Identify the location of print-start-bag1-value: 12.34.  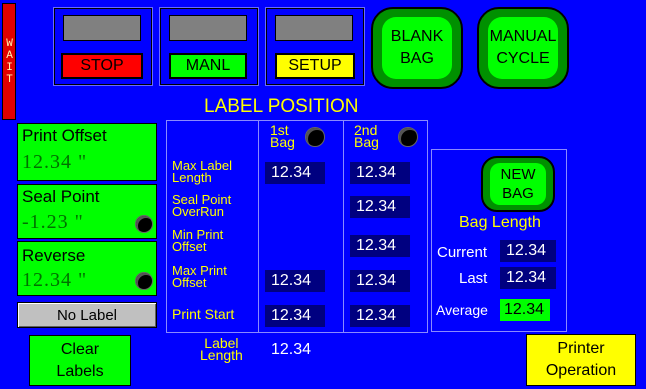
(295, 316).